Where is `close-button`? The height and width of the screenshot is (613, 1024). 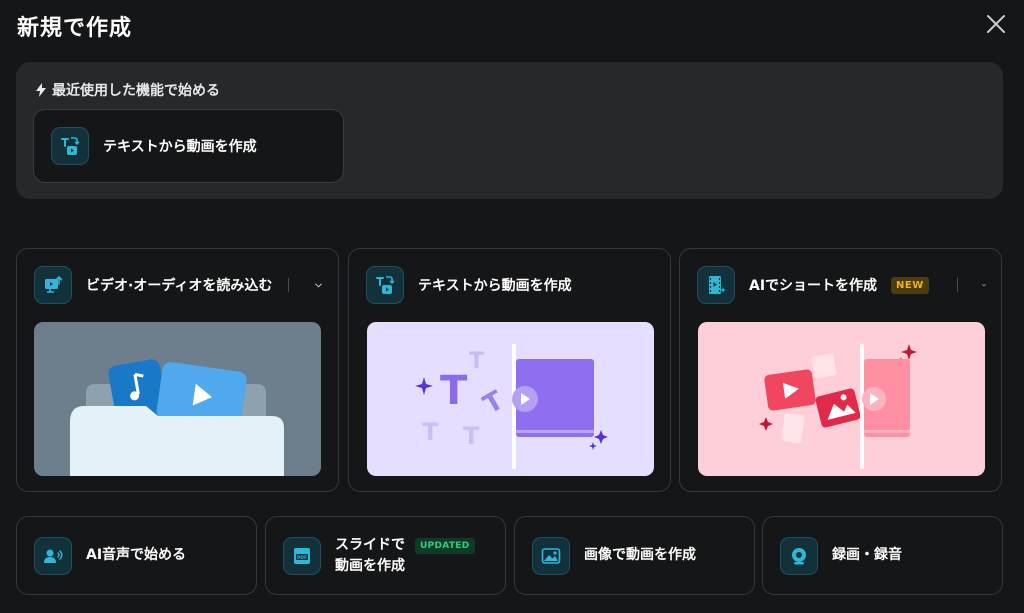 close-button is located at coordinates (996, 24).